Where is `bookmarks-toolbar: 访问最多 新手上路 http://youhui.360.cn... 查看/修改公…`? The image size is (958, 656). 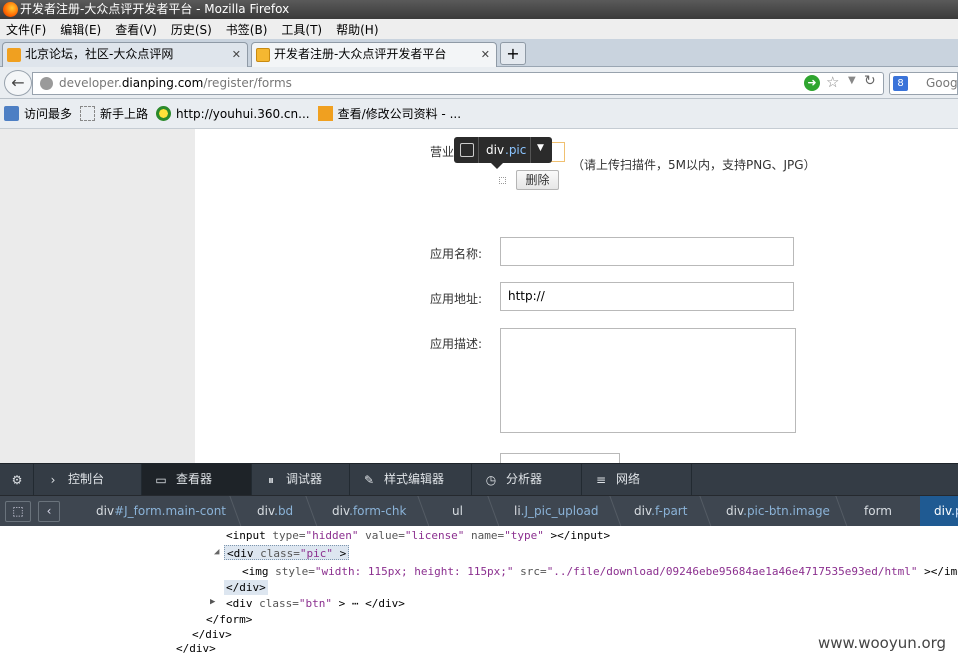 bookmarks-toolbar: 访问最多 新手上路 http://youhui.360.cn... 查看/修改公… is located at coordinates (479, 114).